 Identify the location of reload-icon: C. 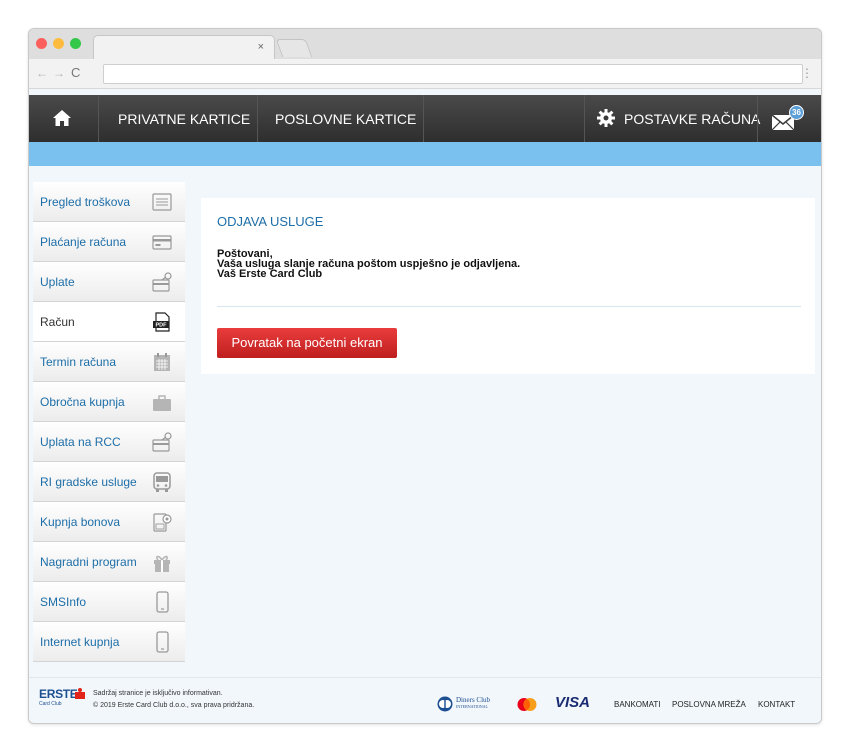
(75, 73).